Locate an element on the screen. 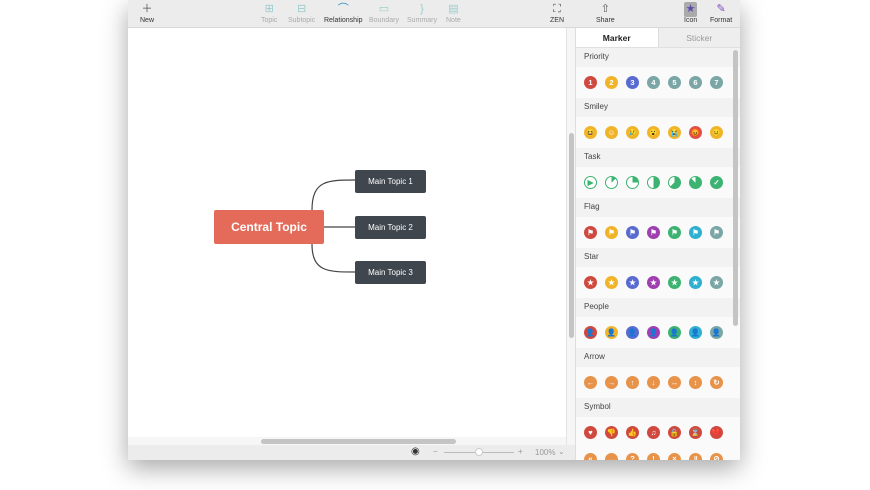  format-button: ✎ Format is located at coordinates (721, 13).